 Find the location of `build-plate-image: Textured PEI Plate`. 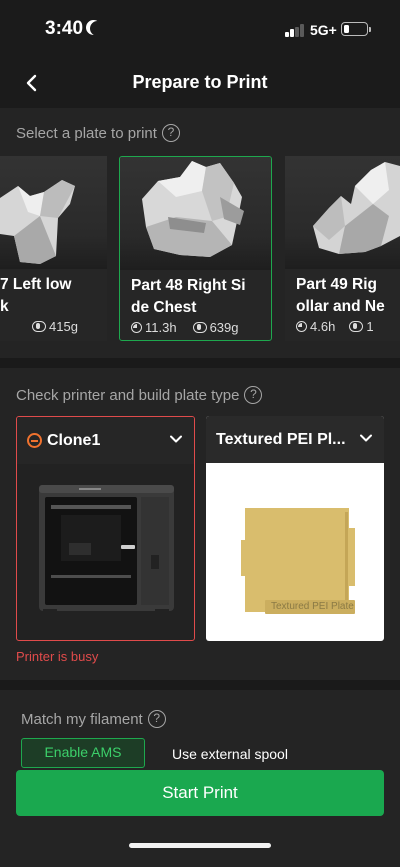

build-plate-image: Textured PEI Plate is located at coordinates (300, 560).